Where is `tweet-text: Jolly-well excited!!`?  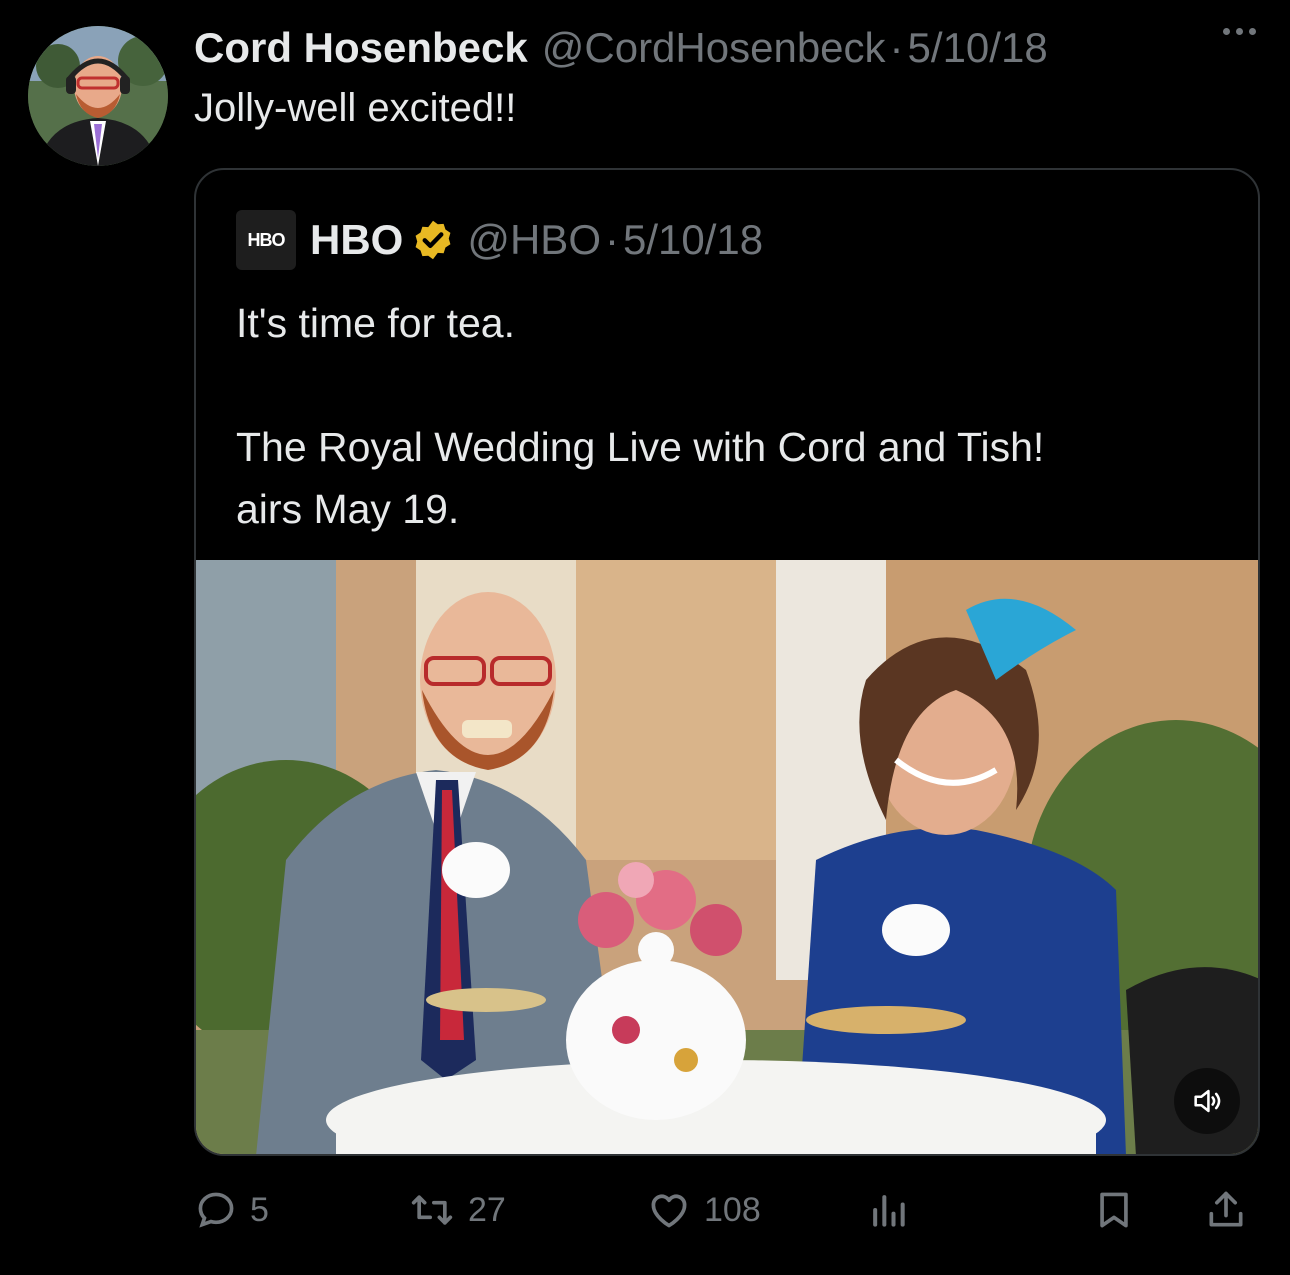
tweet-text: Jolly-well excited!! is located at coordinates (355, 108).